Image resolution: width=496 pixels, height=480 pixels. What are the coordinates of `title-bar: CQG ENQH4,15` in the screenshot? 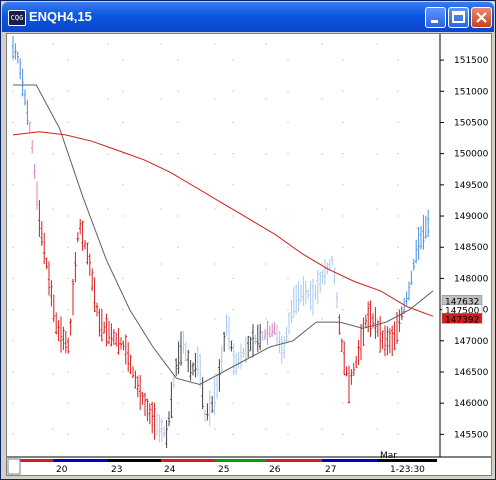 It's located at (248, 17).